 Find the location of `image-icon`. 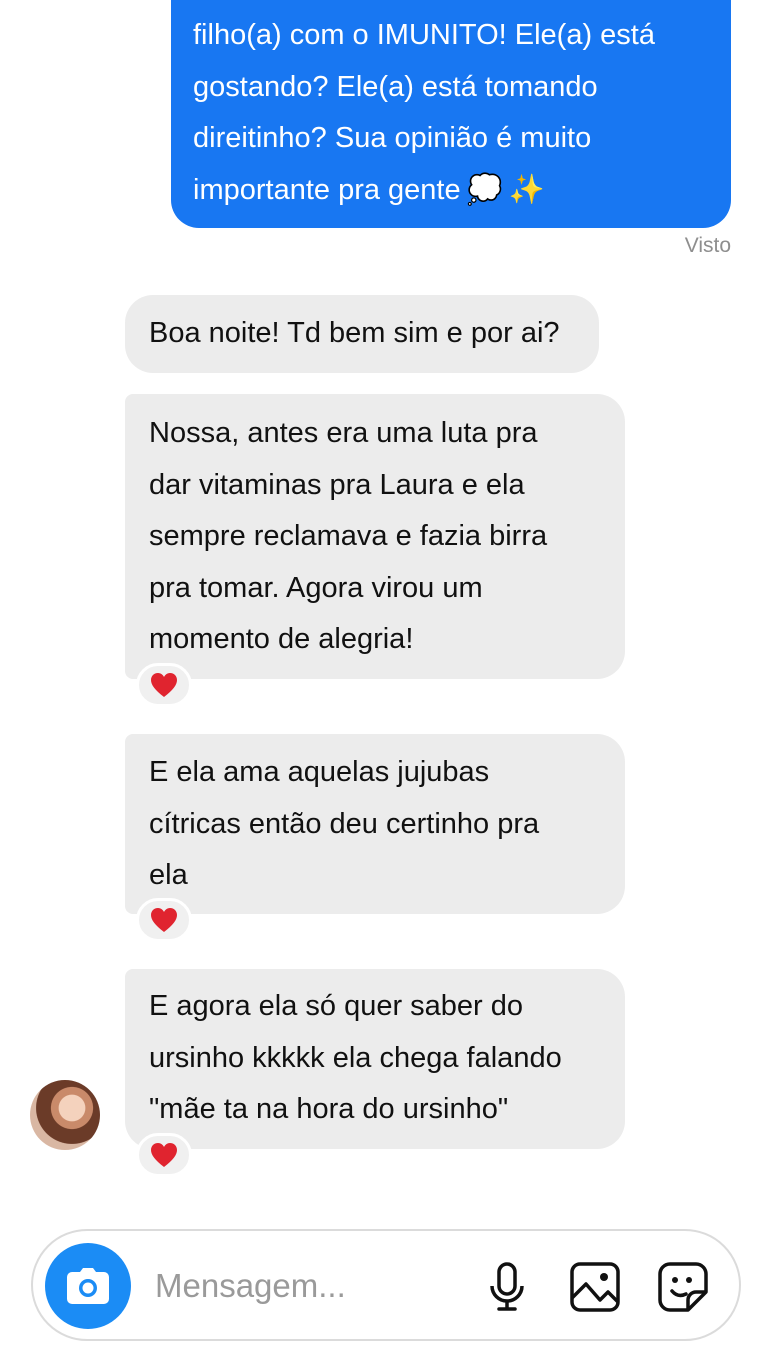

image-icon is located at coordinates (595, 1287).